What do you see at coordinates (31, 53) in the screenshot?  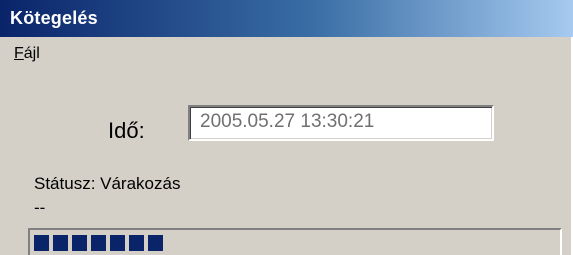 I see `menu-item-fajl-rest: ájl` at bounding box center [31, 53].